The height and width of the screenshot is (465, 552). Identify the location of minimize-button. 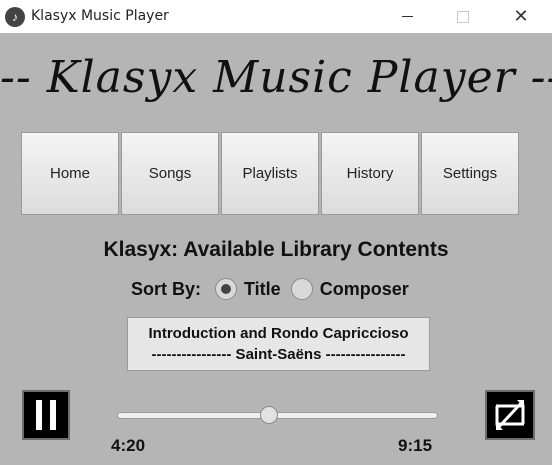
(407, 16).